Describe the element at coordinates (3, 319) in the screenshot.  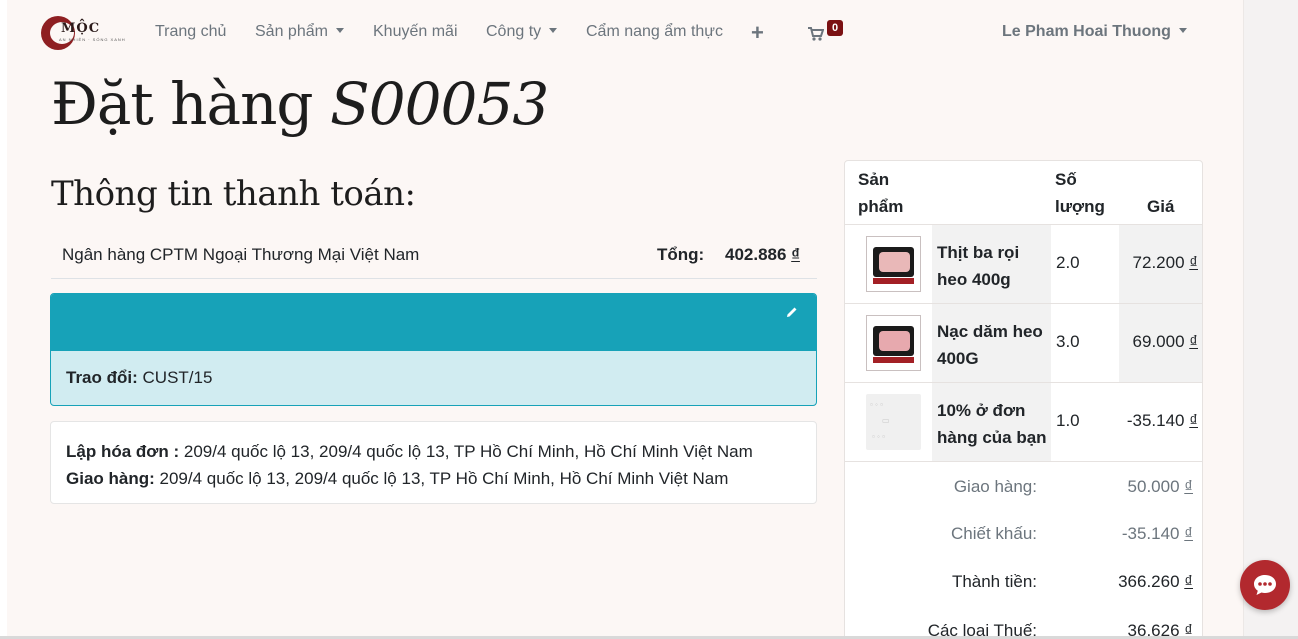
I see `page-left-edge` at that location.